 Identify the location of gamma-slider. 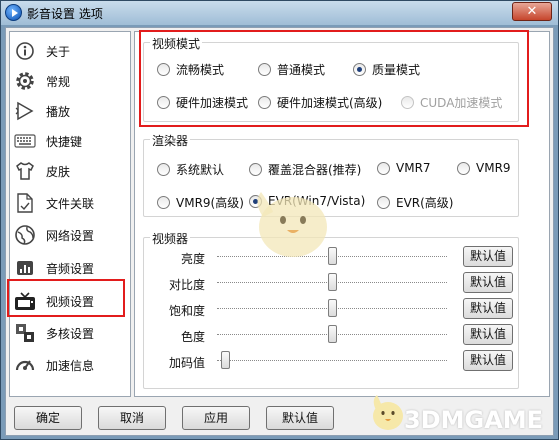
(332, 360).